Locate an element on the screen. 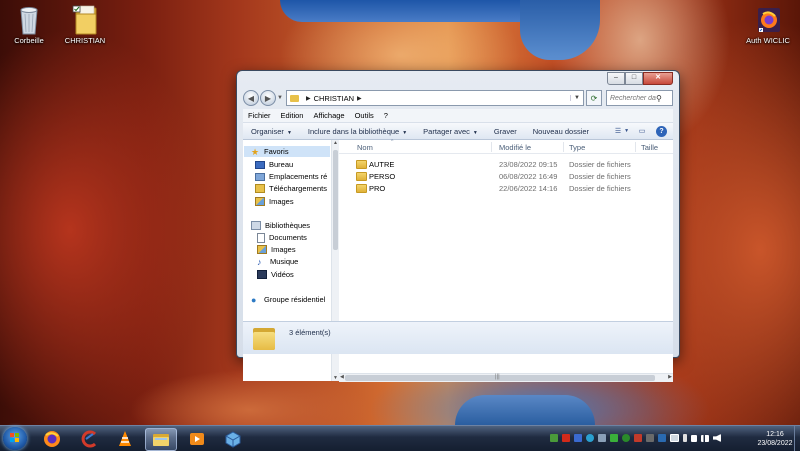 This screenshot has height=451, width=800. nav-item-videos: Vidéos is located at coordinates (275, 274).